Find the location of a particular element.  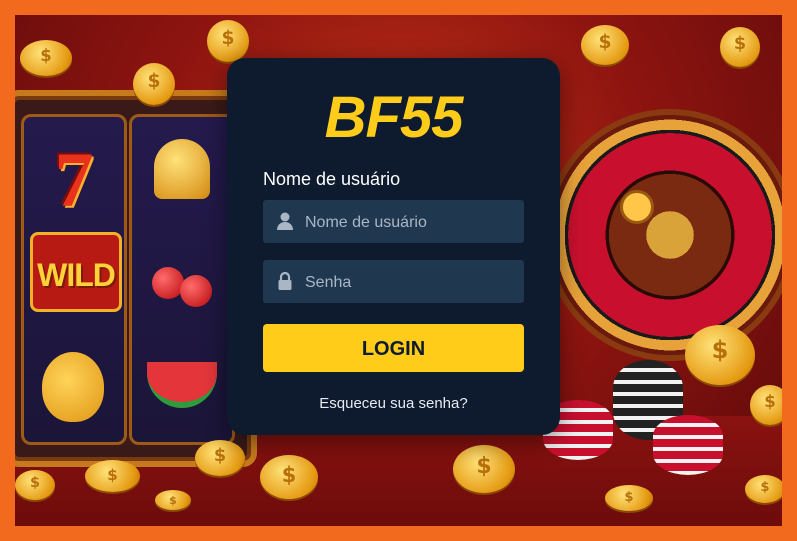

username-field is located at coordinates (393, 222).